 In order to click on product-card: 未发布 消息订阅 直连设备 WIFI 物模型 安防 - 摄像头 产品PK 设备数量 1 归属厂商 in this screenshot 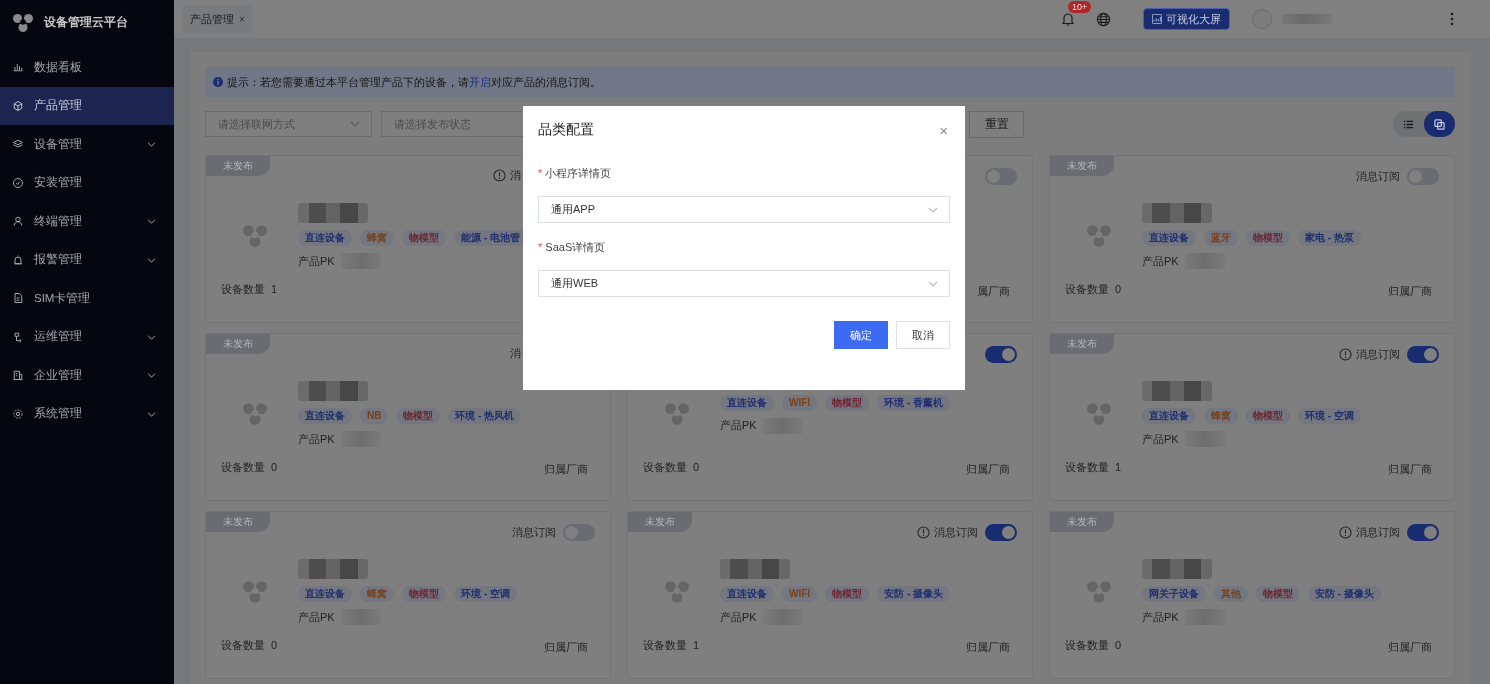, I will do `click(830, 595)`.